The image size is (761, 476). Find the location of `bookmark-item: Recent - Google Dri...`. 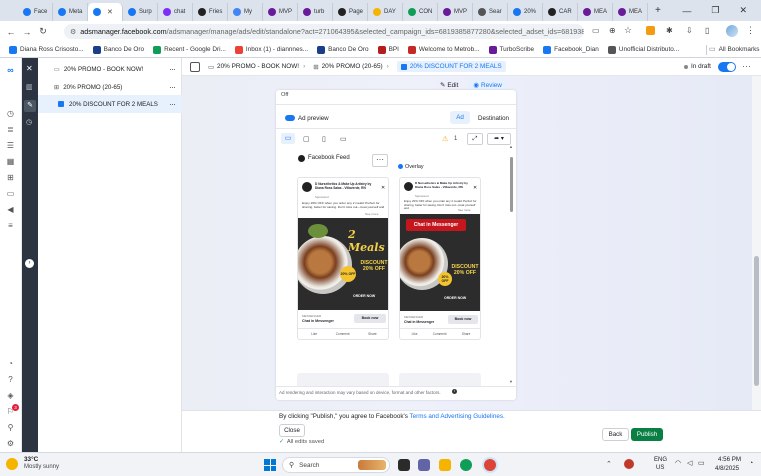

bookmark-item: Recent - Google Dri... is located at coordinates (189, 49).